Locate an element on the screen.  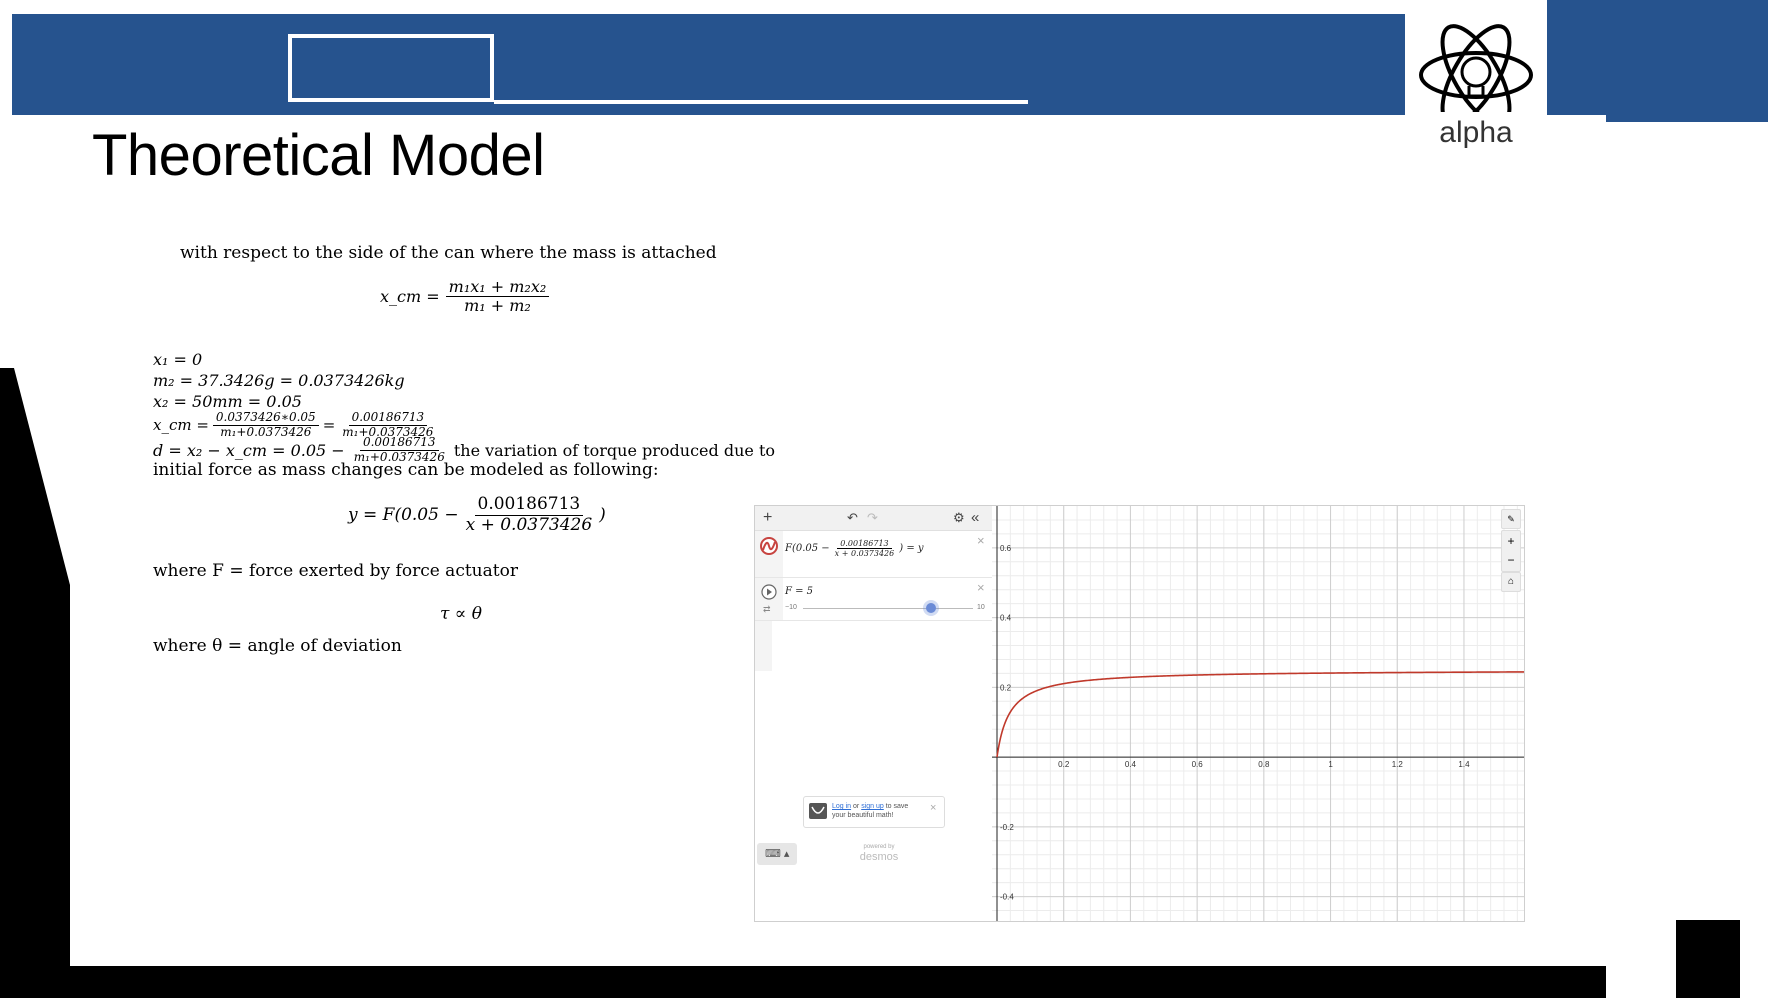
graph-settings-button: ✎ is located at coordinates (1511, 519).